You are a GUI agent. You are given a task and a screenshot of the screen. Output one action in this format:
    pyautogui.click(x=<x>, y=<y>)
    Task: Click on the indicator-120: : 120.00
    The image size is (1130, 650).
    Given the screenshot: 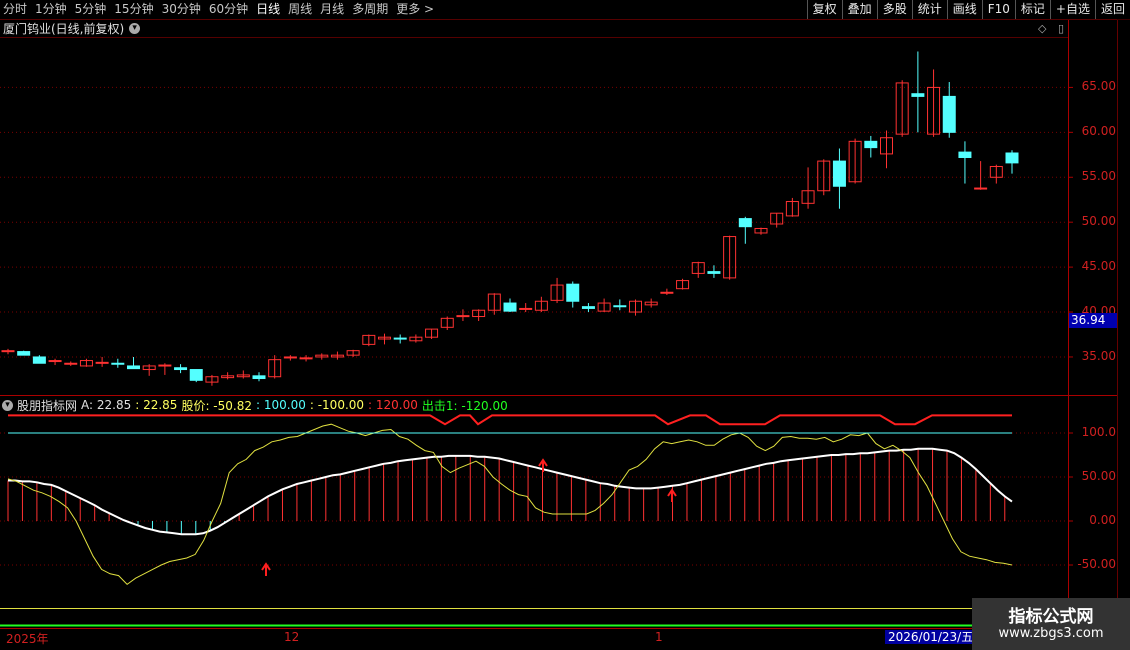 What is the action you would take?
    pyautogui.click(x=393, y=405)
    